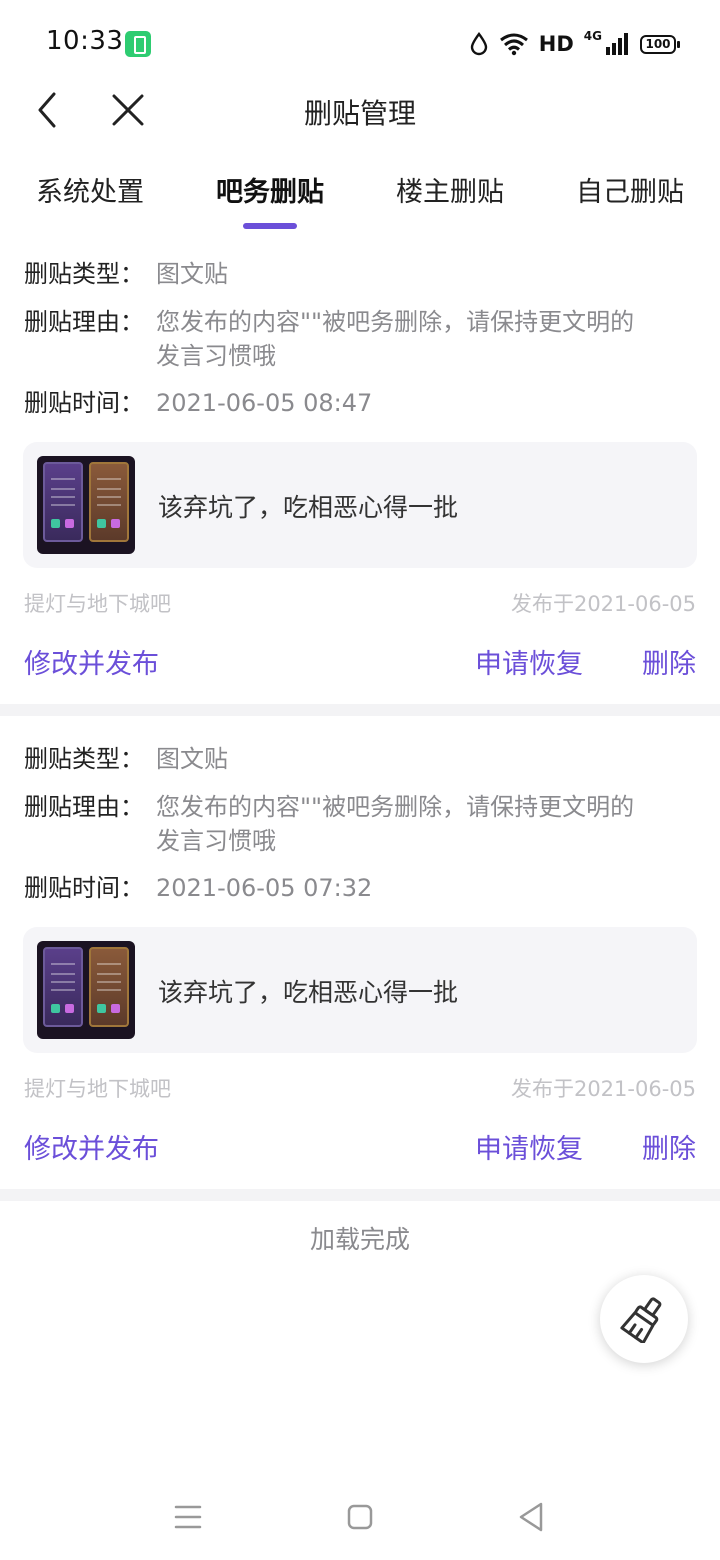 The height and width of the screenshot is (1560, 720). Describe the element at coordinates (531, 1517) in the screenshot. I see `triangle-back-icon` at that location.